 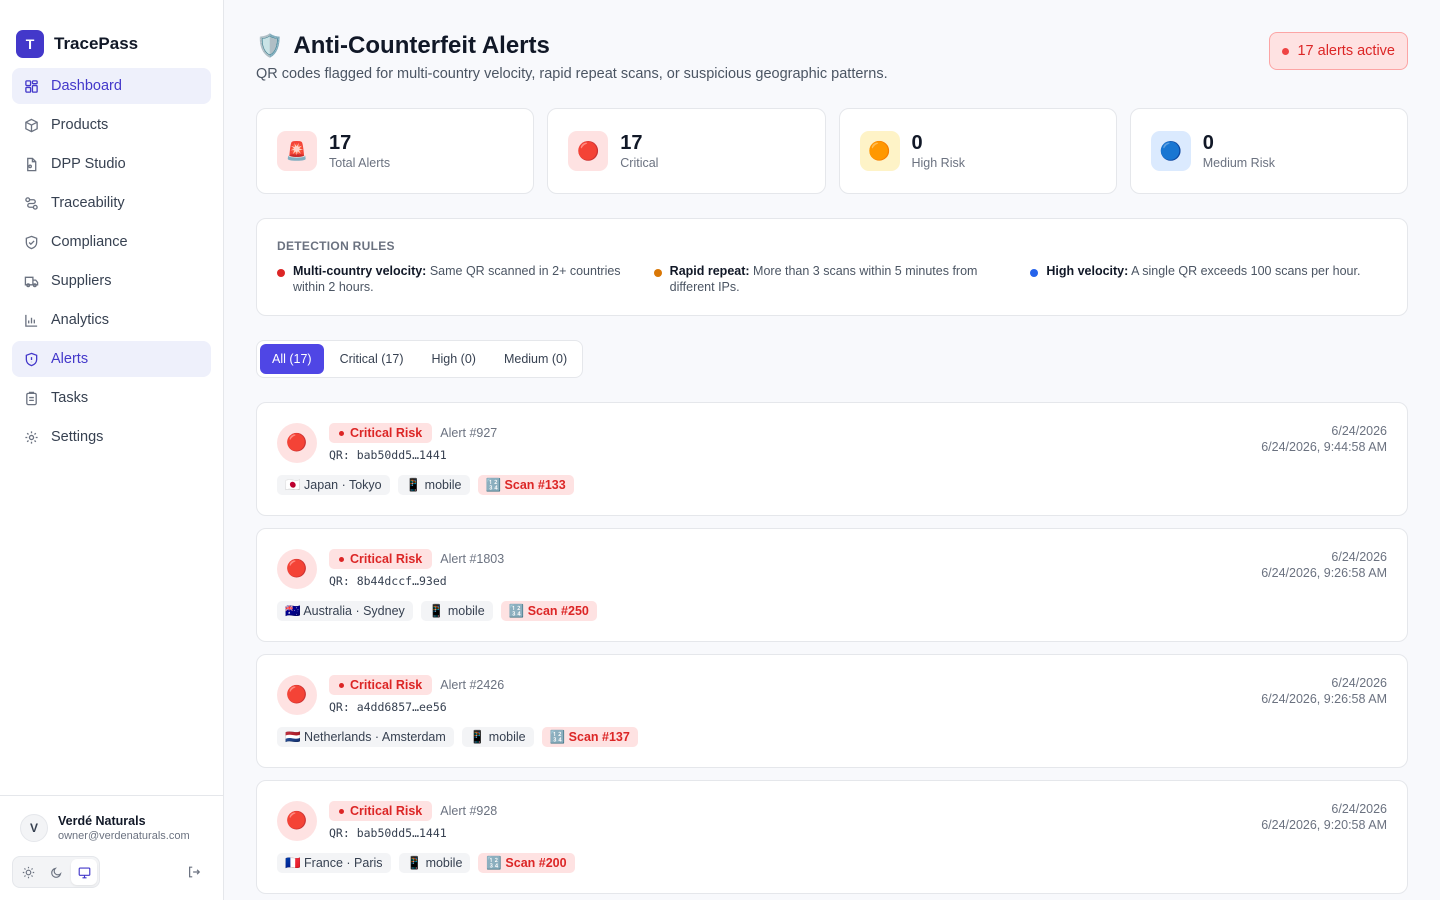 I want to click on brand: T TracePass, so click(x=111, y=34).